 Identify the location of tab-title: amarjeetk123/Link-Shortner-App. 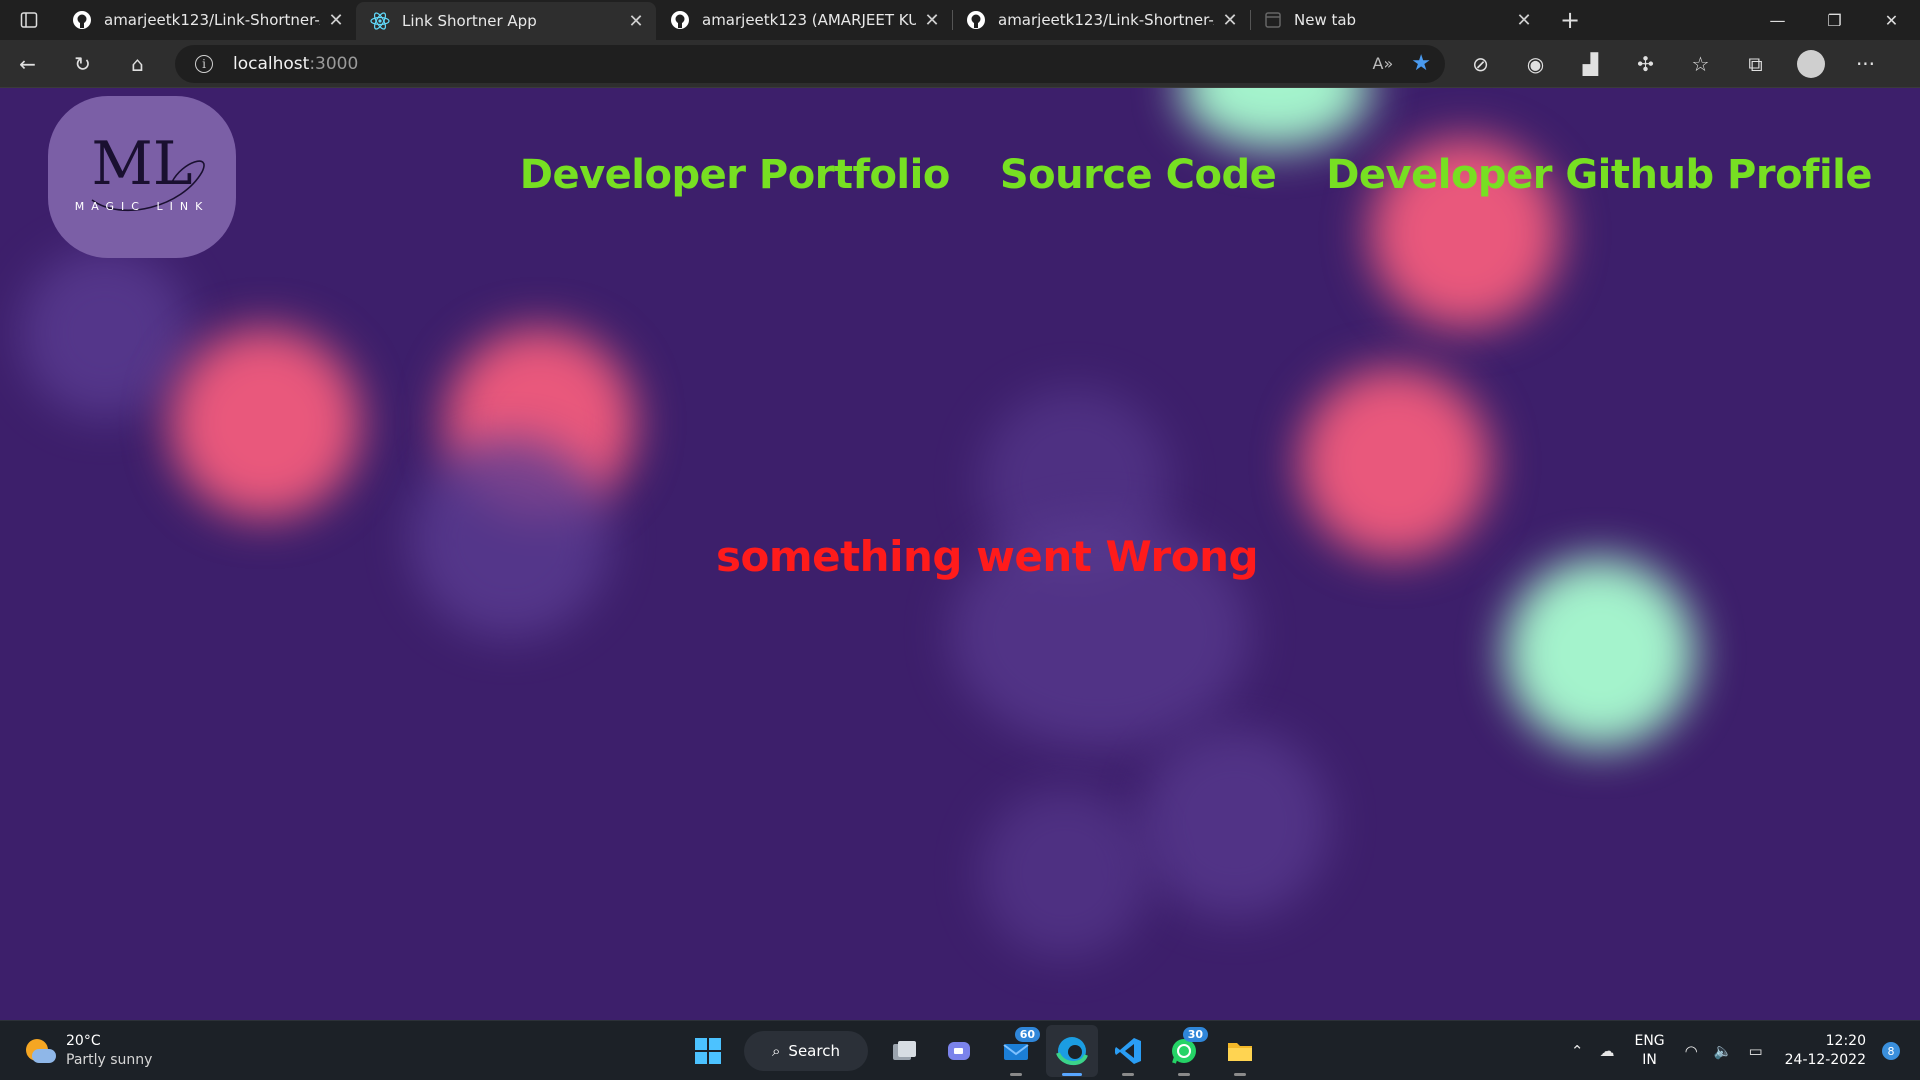
(1106, 20).